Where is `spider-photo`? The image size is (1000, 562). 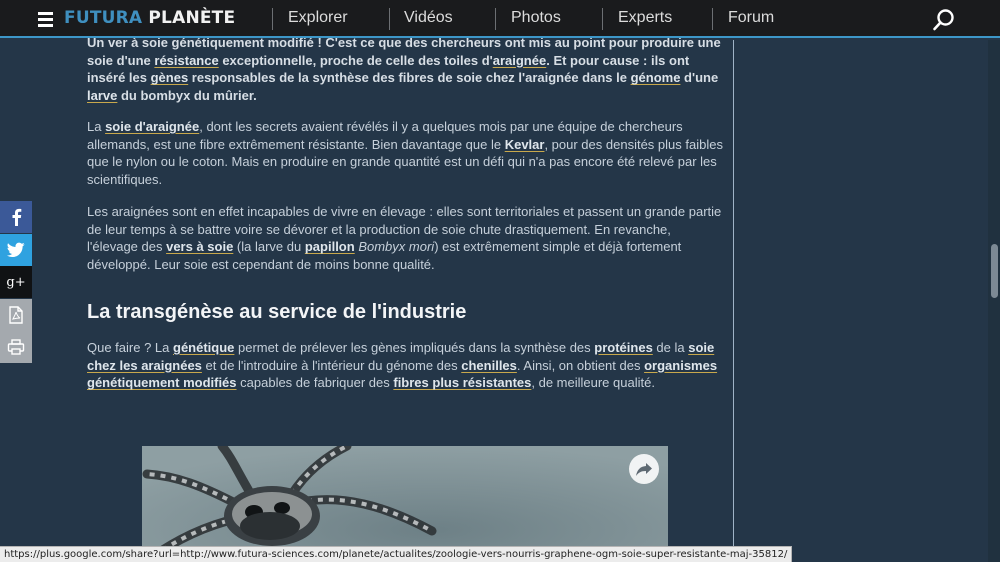 spider-photo is located at coordinates (405, 504).